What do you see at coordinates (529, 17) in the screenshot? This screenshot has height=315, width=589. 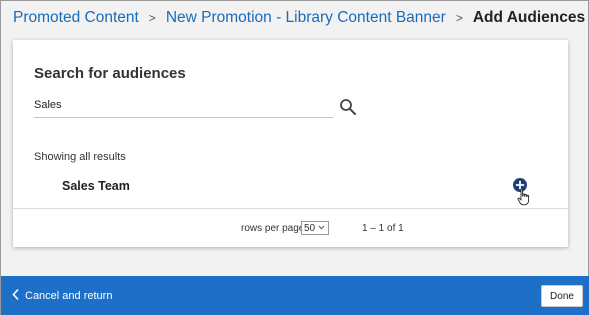 I see `page-title: Add Audiences` at bounding box center [529, 17].